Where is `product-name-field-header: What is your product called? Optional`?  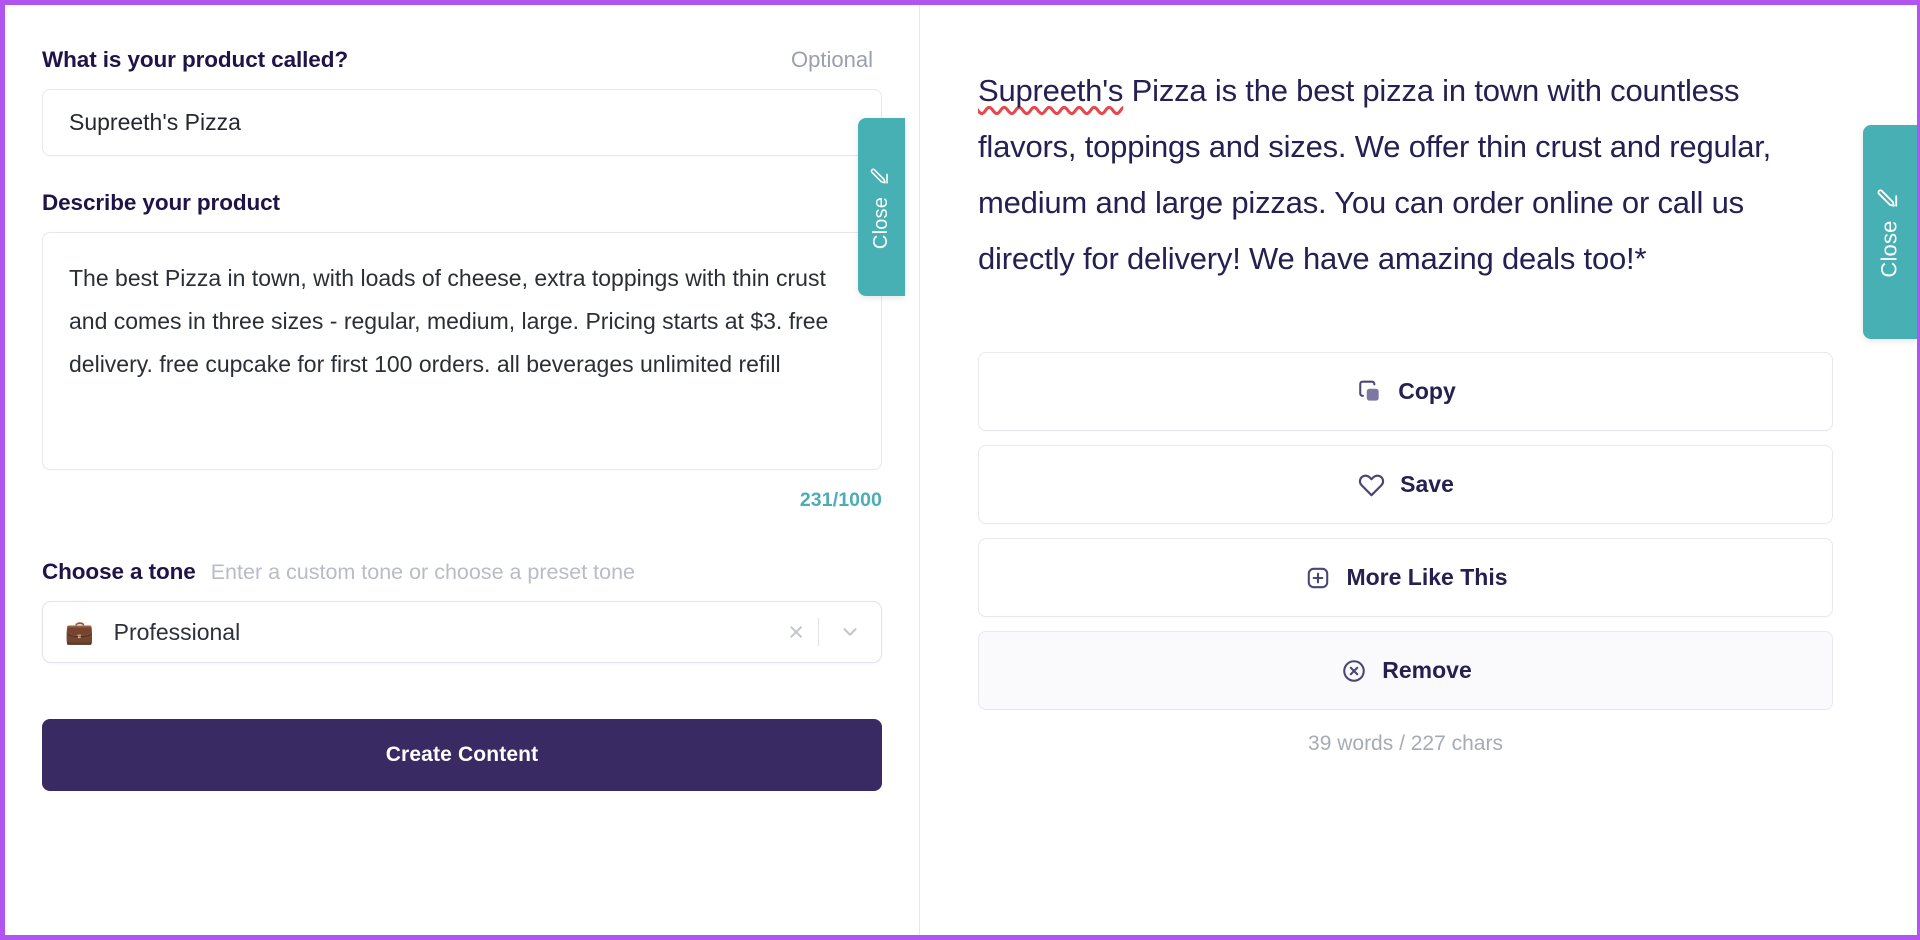 product-name-field-header: What is your product called? Optional is located at coordinates (460, 60).